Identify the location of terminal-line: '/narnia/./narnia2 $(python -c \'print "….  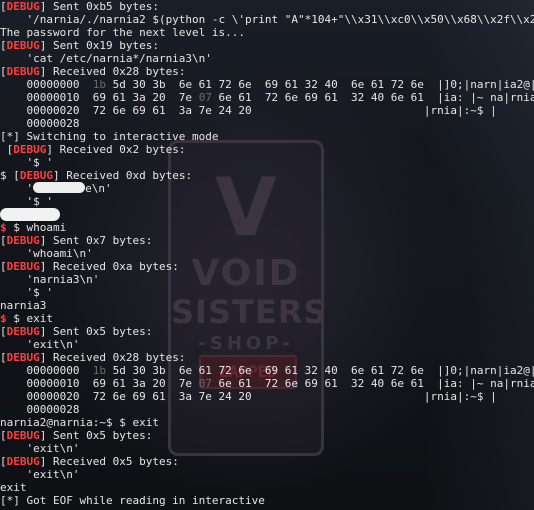
(267, 19).